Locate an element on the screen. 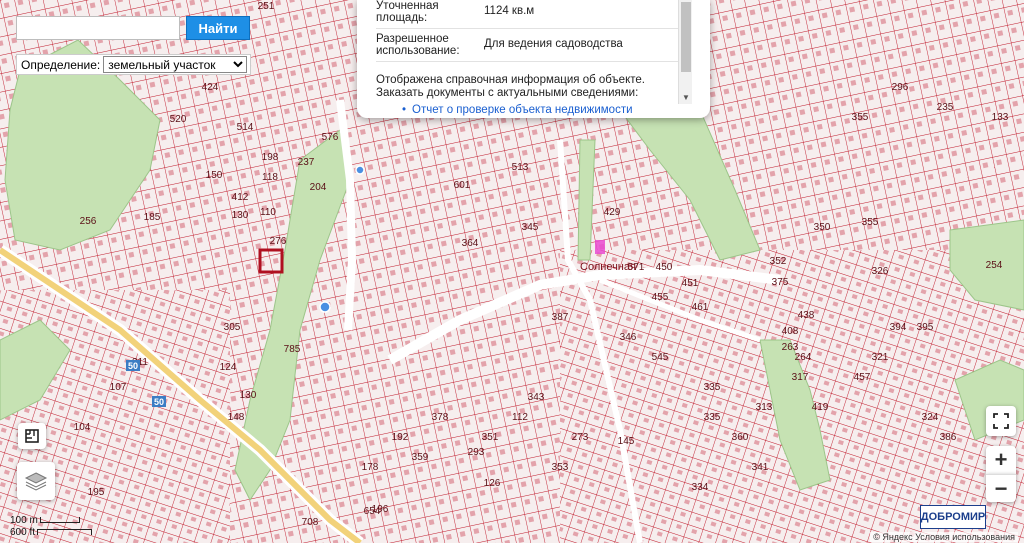 The width and height of the screenshot is (1024, 543). search-input is located at coordinates (98, 28).